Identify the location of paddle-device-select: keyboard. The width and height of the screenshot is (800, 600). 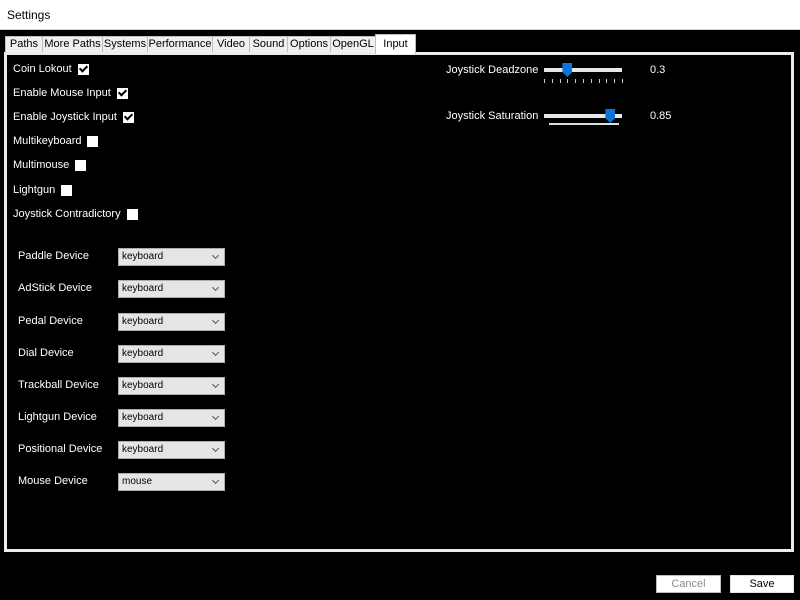
(171, 257).